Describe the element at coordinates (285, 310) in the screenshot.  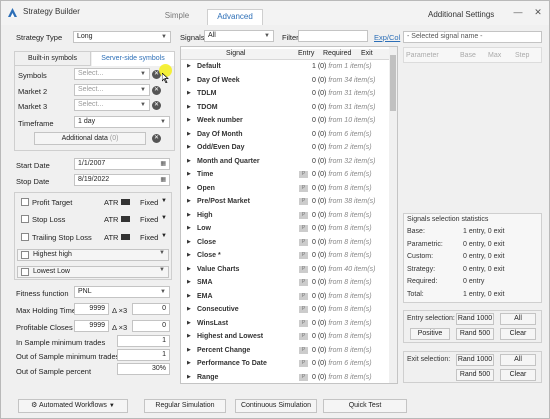
I see `signal-row: ▶ Consecutive P 0 (0) from 8 item(s)` at that location.